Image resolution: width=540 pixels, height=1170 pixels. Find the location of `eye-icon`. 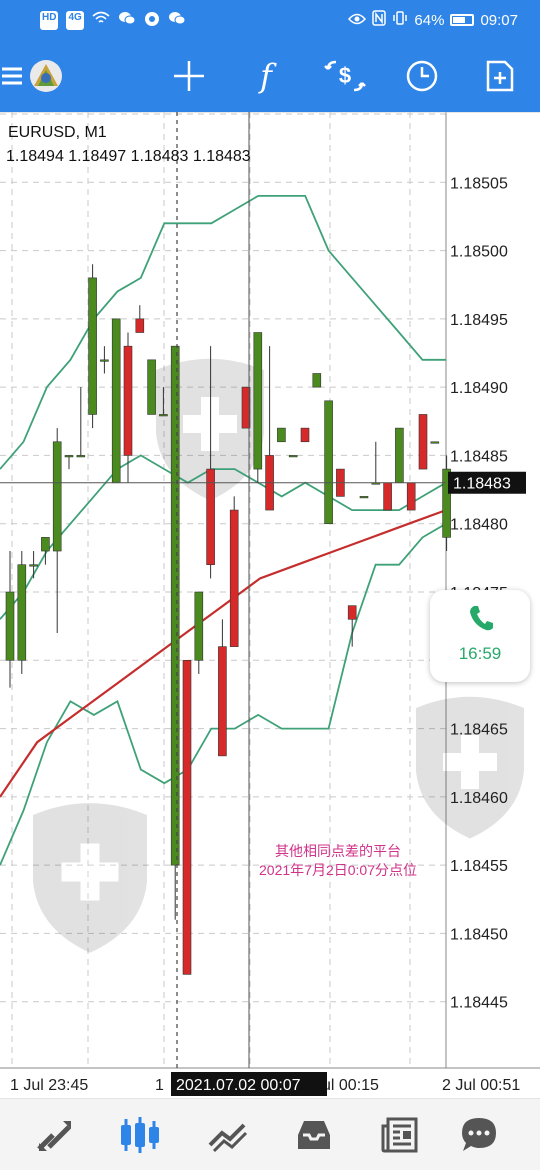

eye-icon is located at coordinates (357, 20).